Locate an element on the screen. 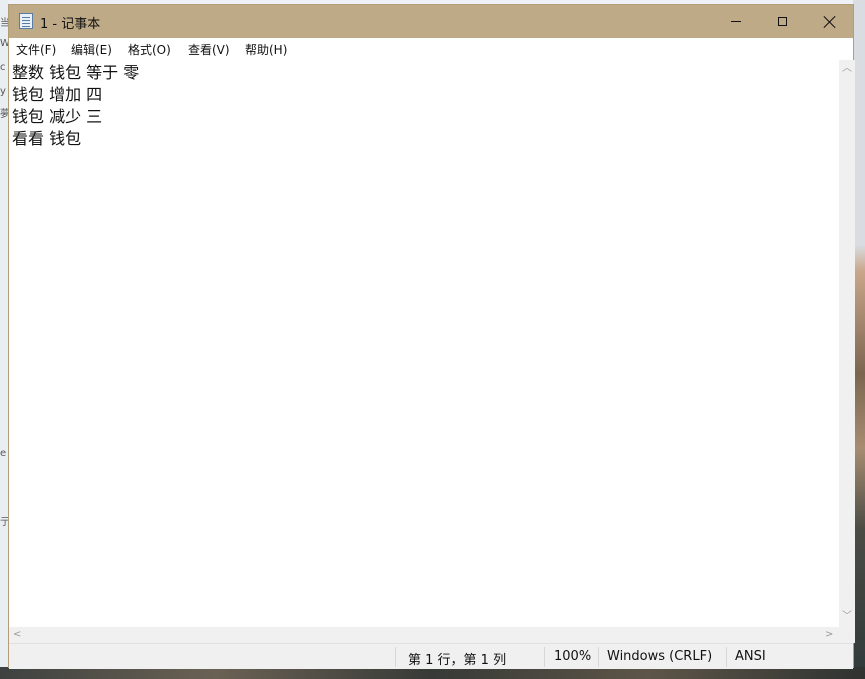 This screenshot has height=679, width=865. window-title: 1 - 记事本 is located at coordinates (70, 24).